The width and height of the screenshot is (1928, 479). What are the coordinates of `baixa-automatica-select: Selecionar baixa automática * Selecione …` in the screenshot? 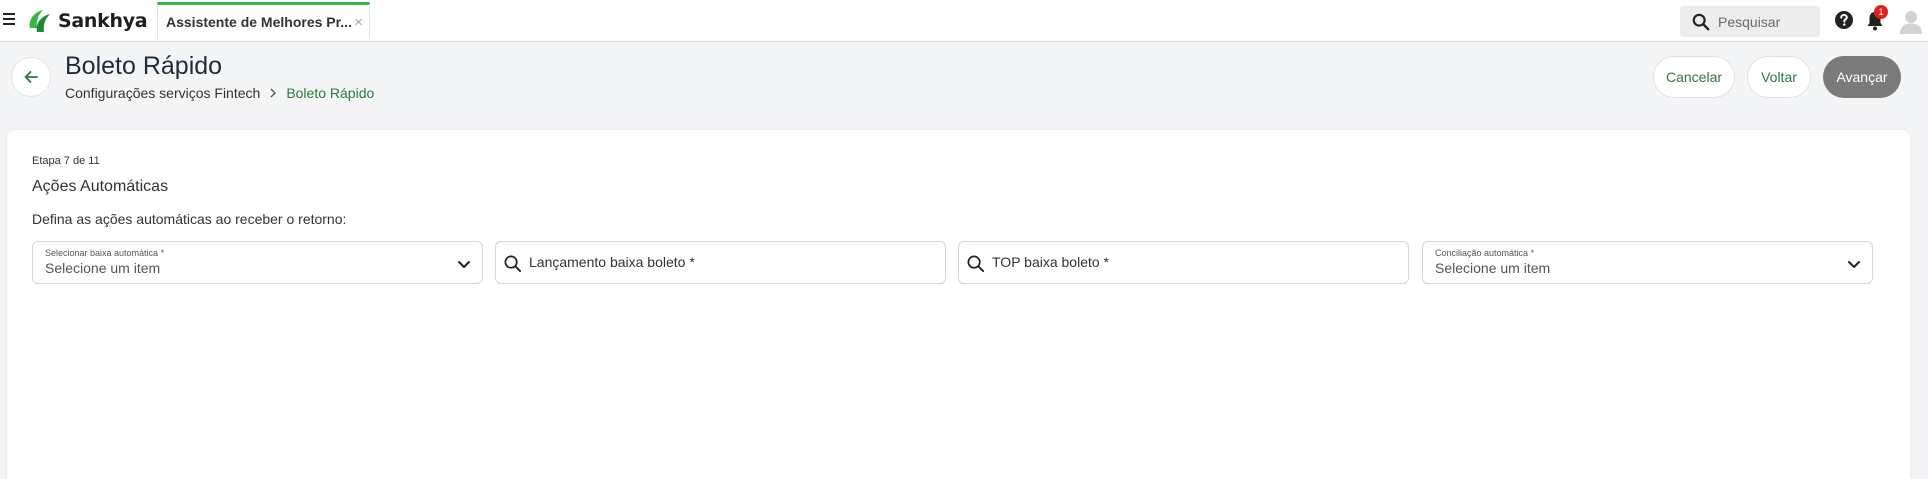 It's located at (257, 262).